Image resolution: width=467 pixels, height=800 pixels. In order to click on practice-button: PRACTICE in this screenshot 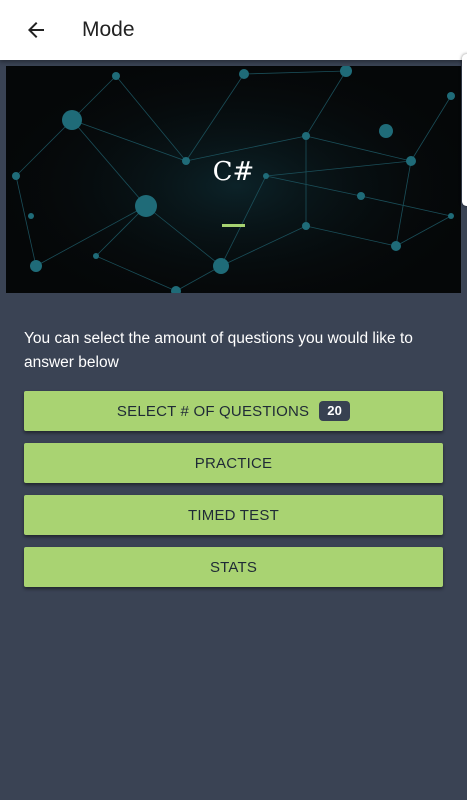, I will do `click(233, 463)`.